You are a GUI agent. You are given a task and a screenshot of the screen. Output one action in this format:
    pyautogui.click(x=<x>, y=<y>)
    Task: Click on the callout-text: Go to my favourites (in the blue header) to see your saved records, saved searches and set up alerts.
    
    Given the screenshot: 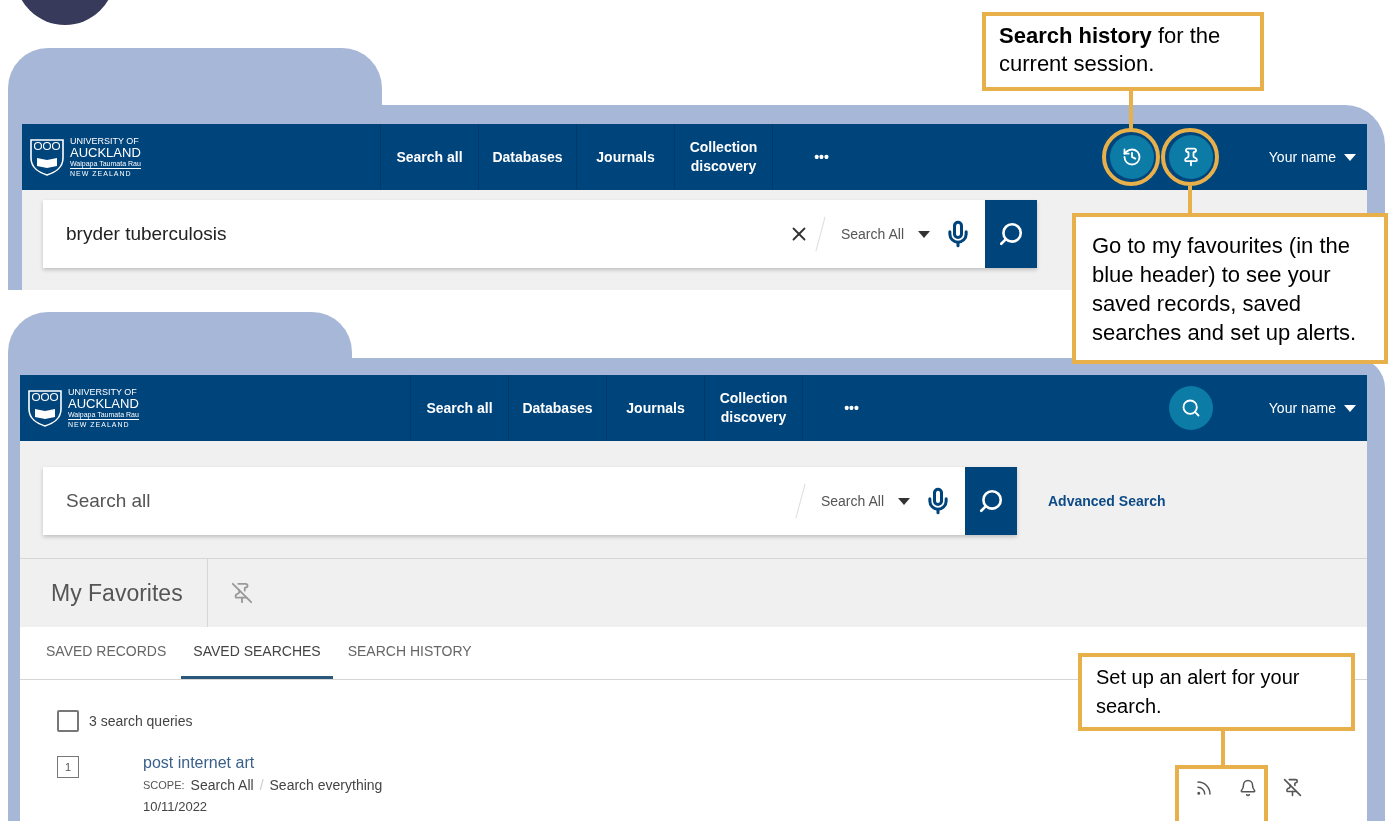 What is the action you would take?
    pyautogui.click(x=1224, y=289)
    